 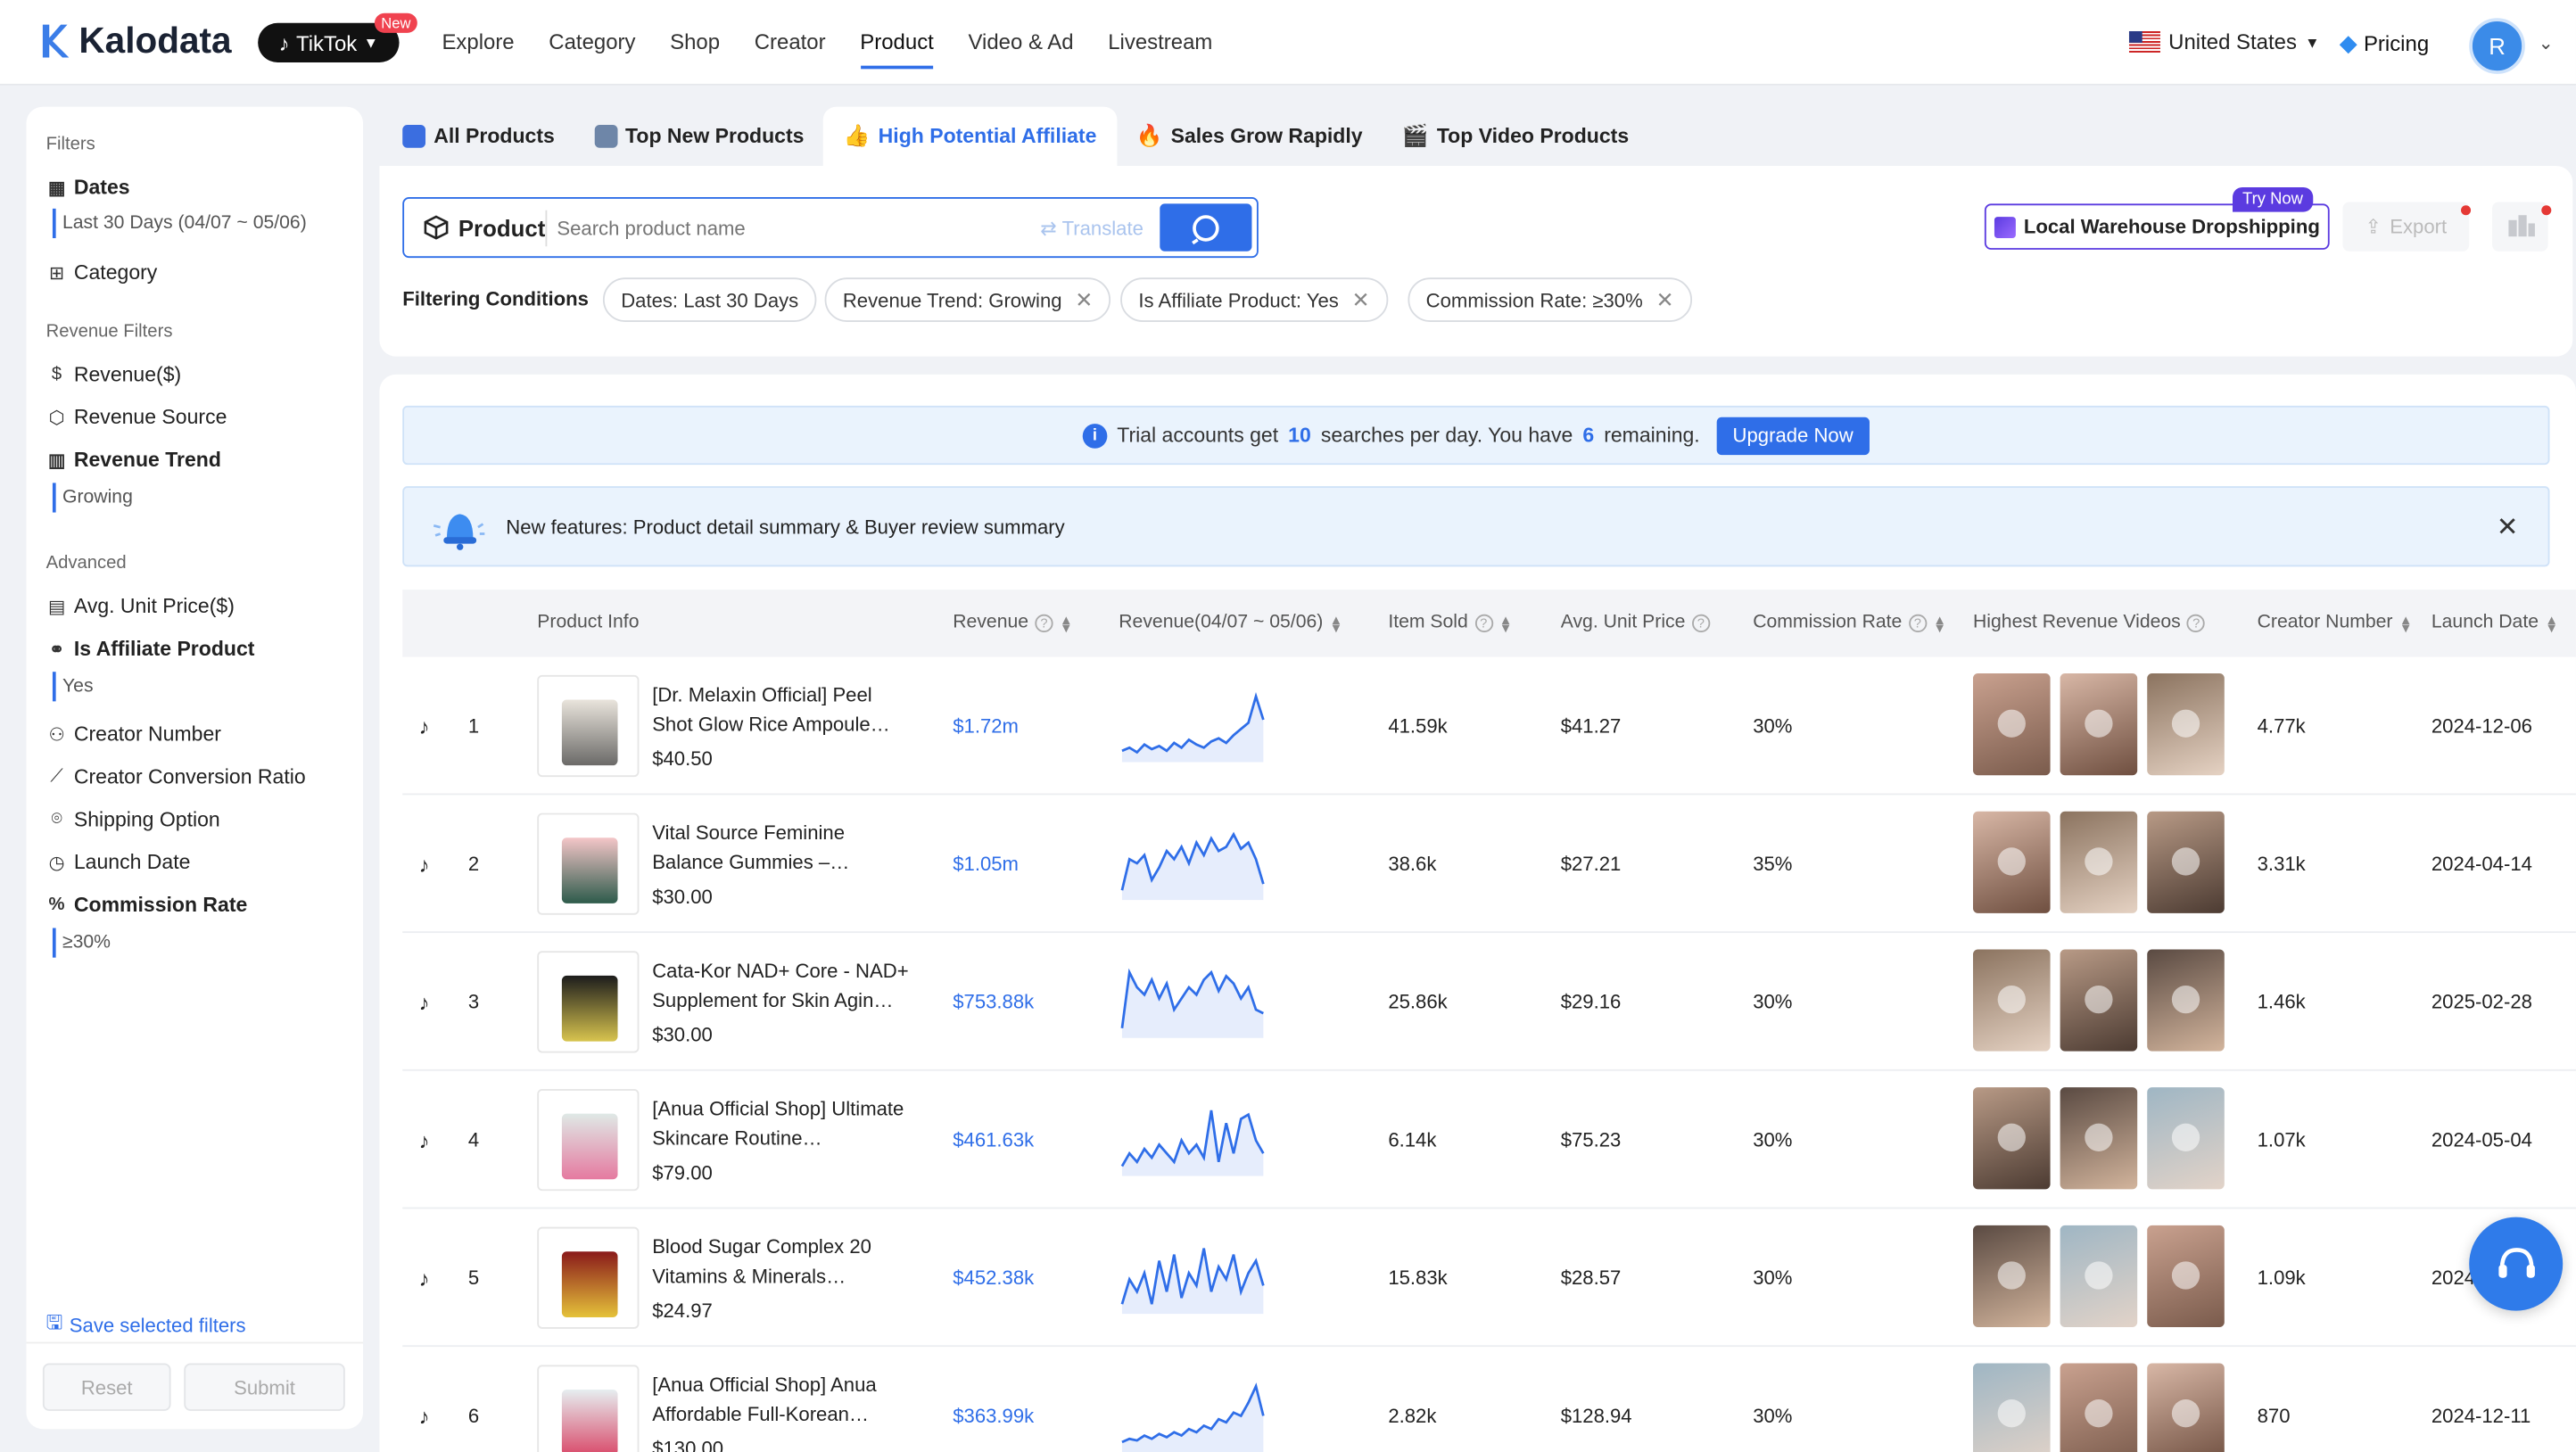 I want to click on filter-launch-date: ◷ Launch Date, so click(x=119, y=862).